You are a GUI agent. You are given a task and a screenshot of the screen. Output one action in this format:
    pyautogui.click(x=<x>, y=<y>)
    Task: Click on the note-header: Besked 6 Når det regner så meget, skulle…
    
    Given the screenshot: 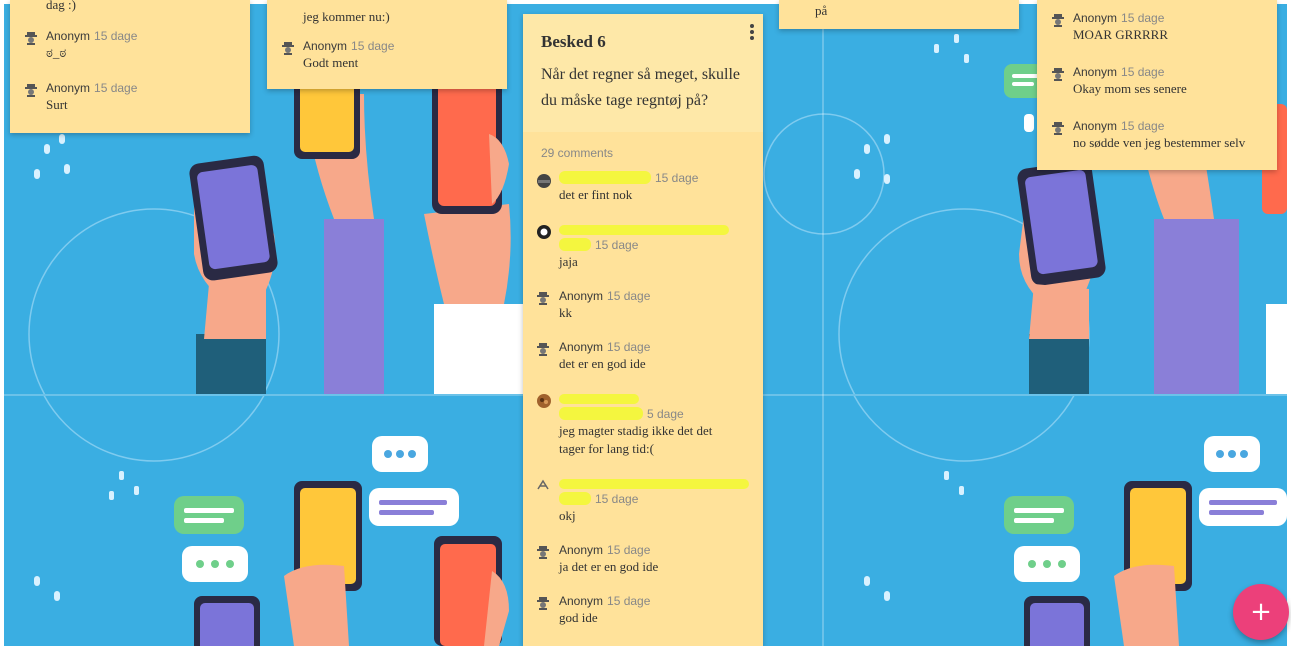 What is the action you would take?
    pyautogui.click(x=643, y=73)
    